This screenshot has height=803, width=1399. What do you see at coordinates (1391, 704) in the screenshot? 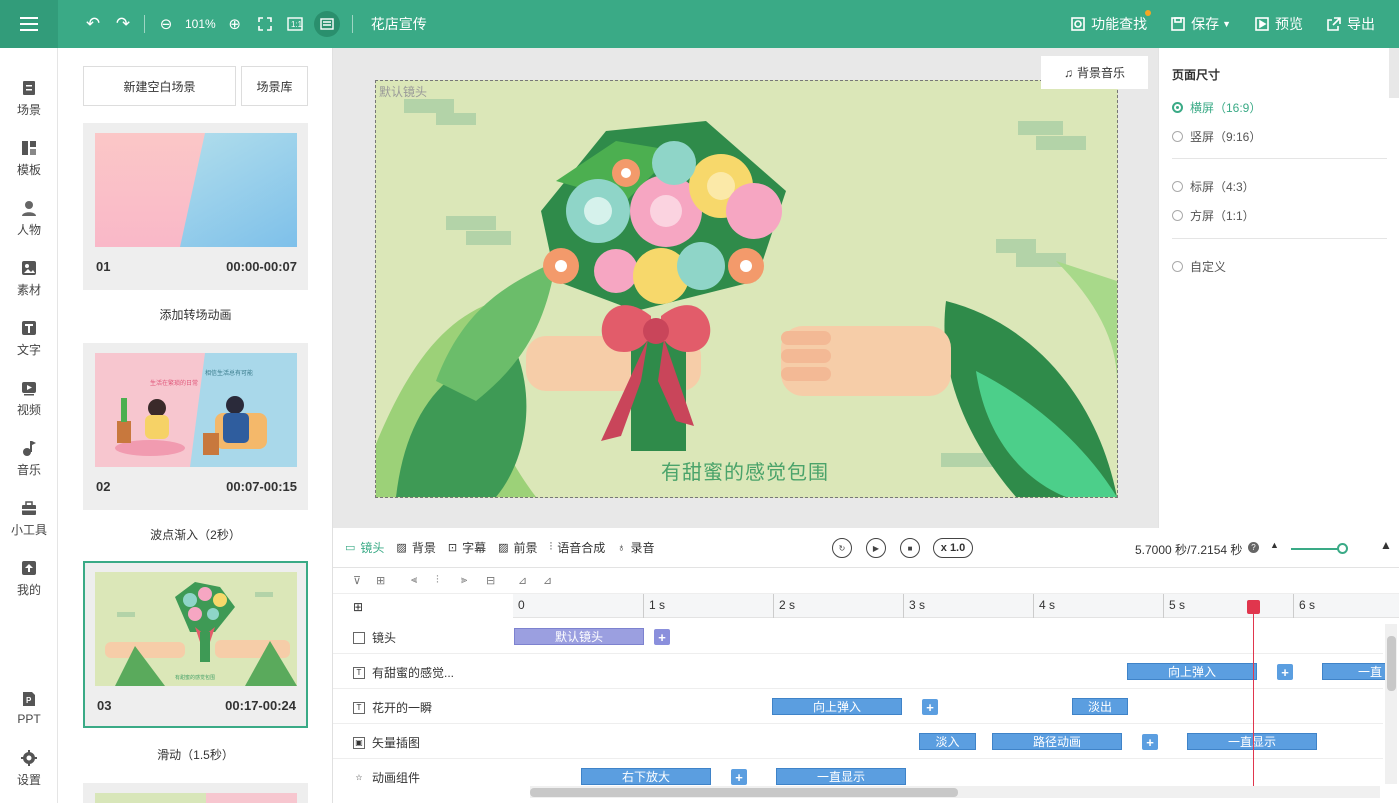
I see `timeline-vscrollbar` at bounding box center [1391, 704].